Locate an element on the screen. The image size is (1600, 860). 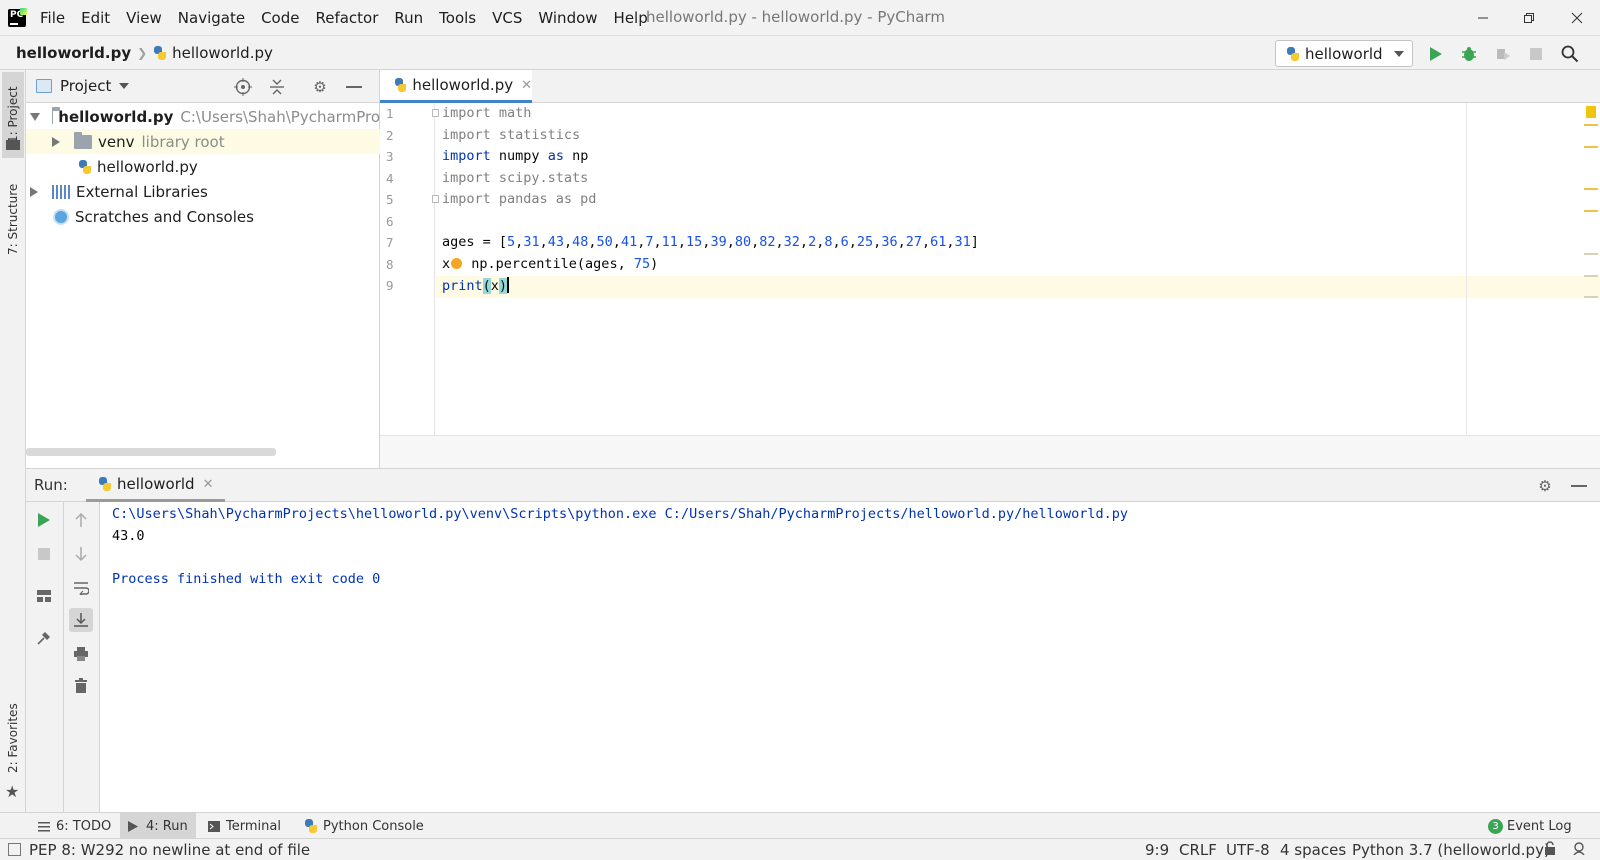
tab-project-label: 1: Project is located at coordinates (13, 115).